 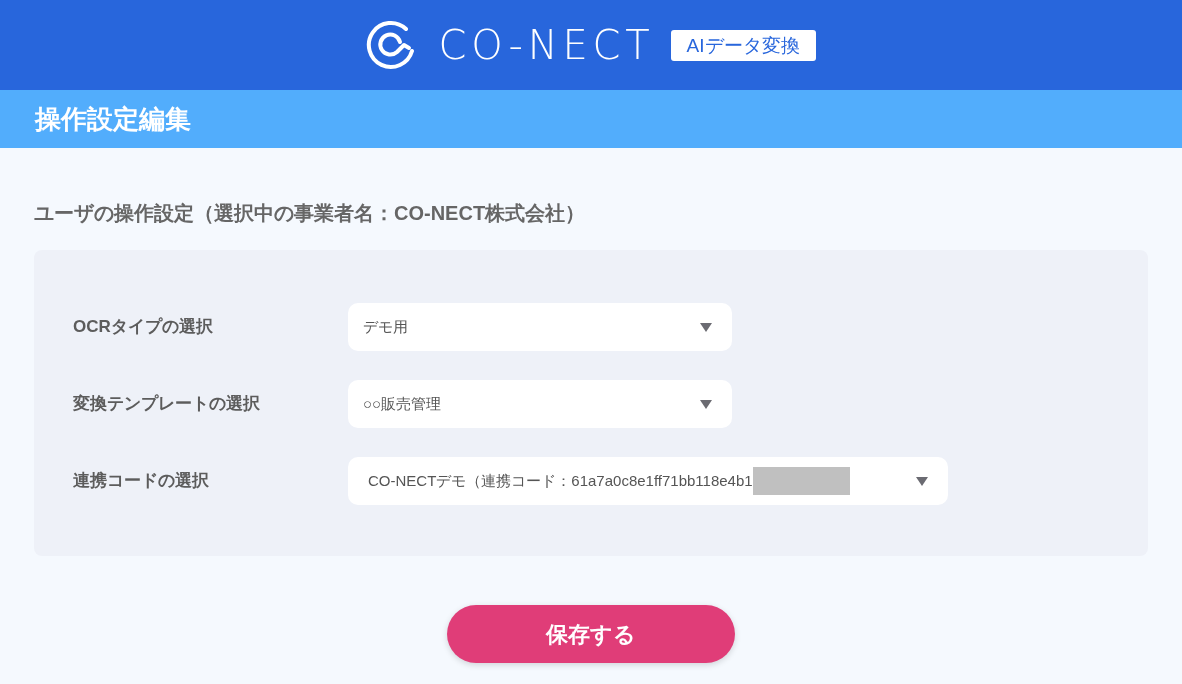 I want to click on select-field: CO-NECTデモ（連携コード：61a7a0c8e1ff71bb118e4b1, so click(x=648, y=481).